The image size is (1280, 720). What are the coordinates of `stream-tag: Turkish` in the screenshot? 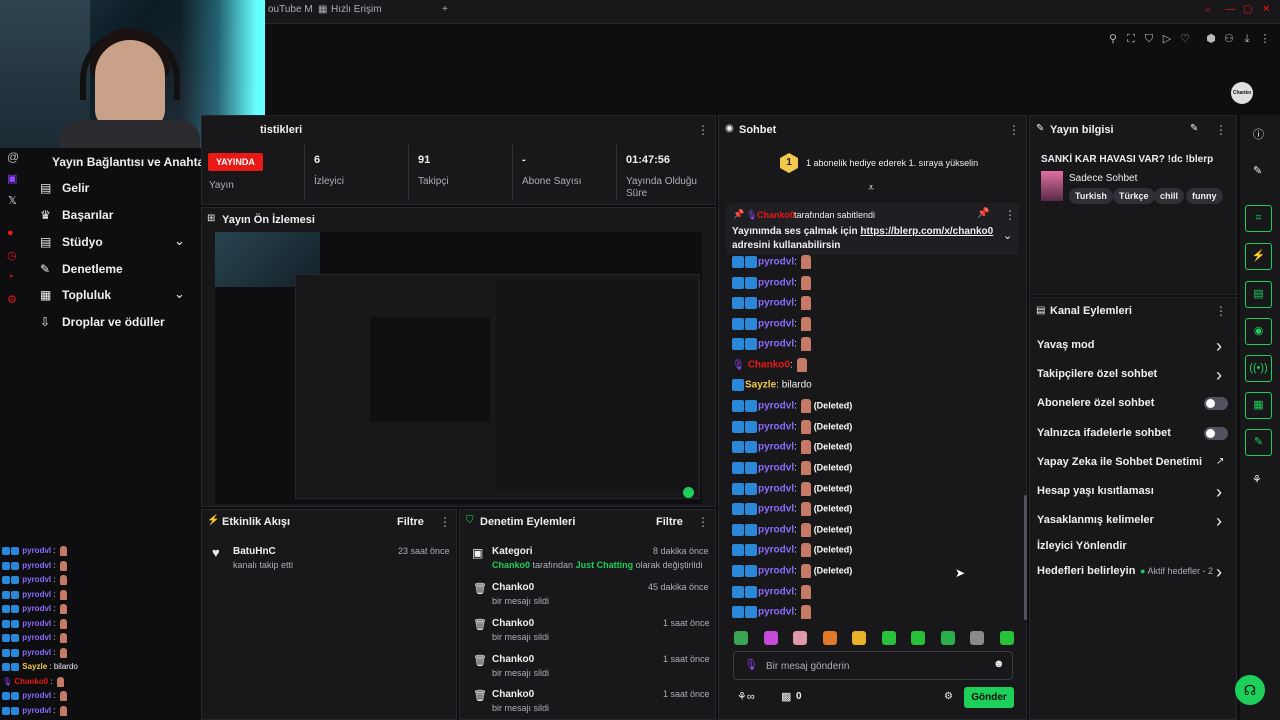 It's located at (1091, 196).